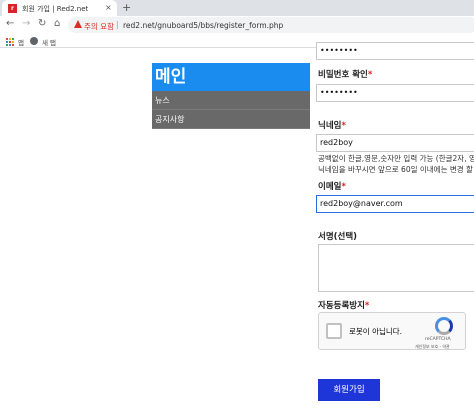 This screenshot has width=474, height=410. What do you see at coordinates (231, 100) in the screenshot?
I see `menu-item-news: 뉴스` at bounding box center [231, 100].